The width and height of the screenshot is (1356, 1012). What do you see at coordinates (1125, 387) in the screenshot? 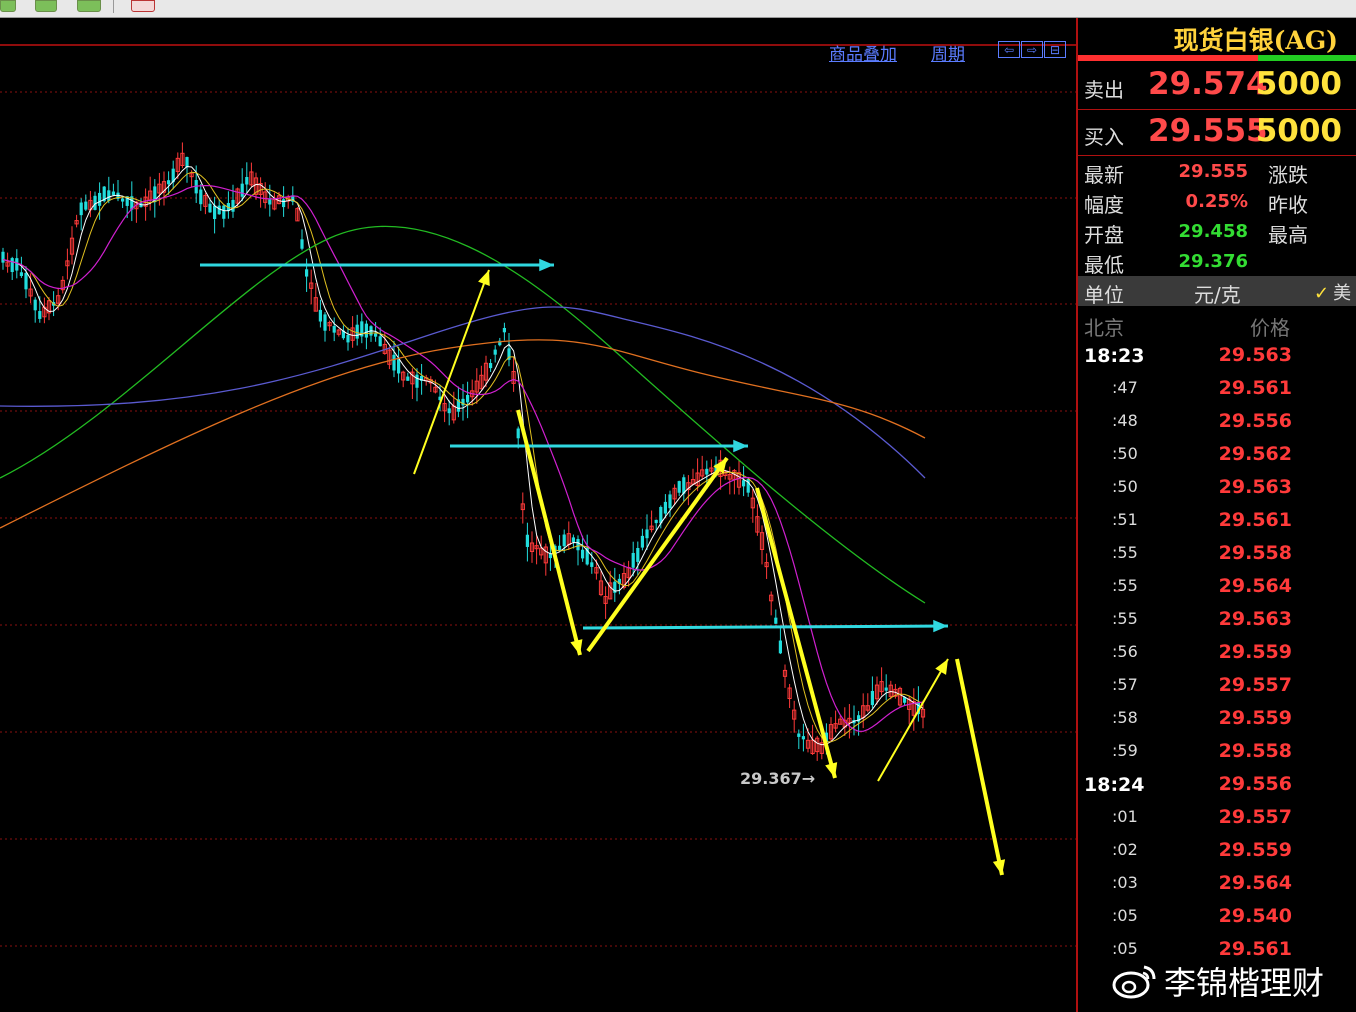
I see `tick-time: :47` at bounding box center [1125, 387].